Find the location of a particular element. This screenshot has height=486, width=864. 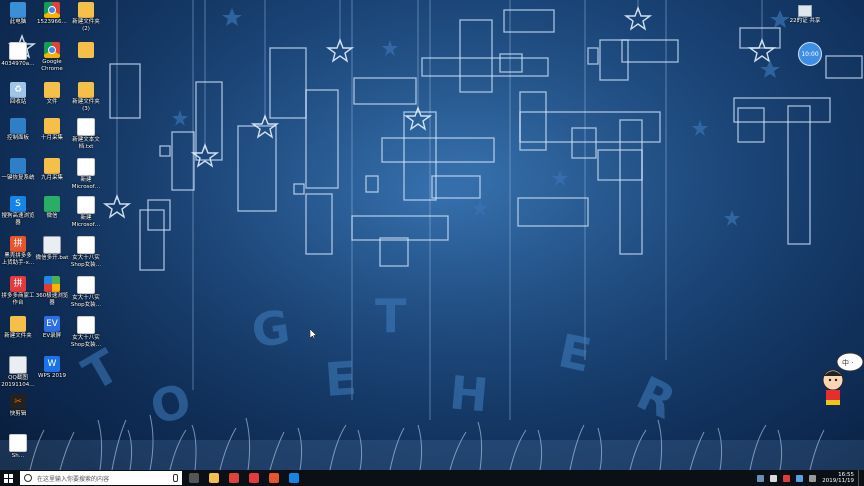

desktop-icon-new-folder-3: 新建文件夹 (3) is located at coordinates (86, 97).